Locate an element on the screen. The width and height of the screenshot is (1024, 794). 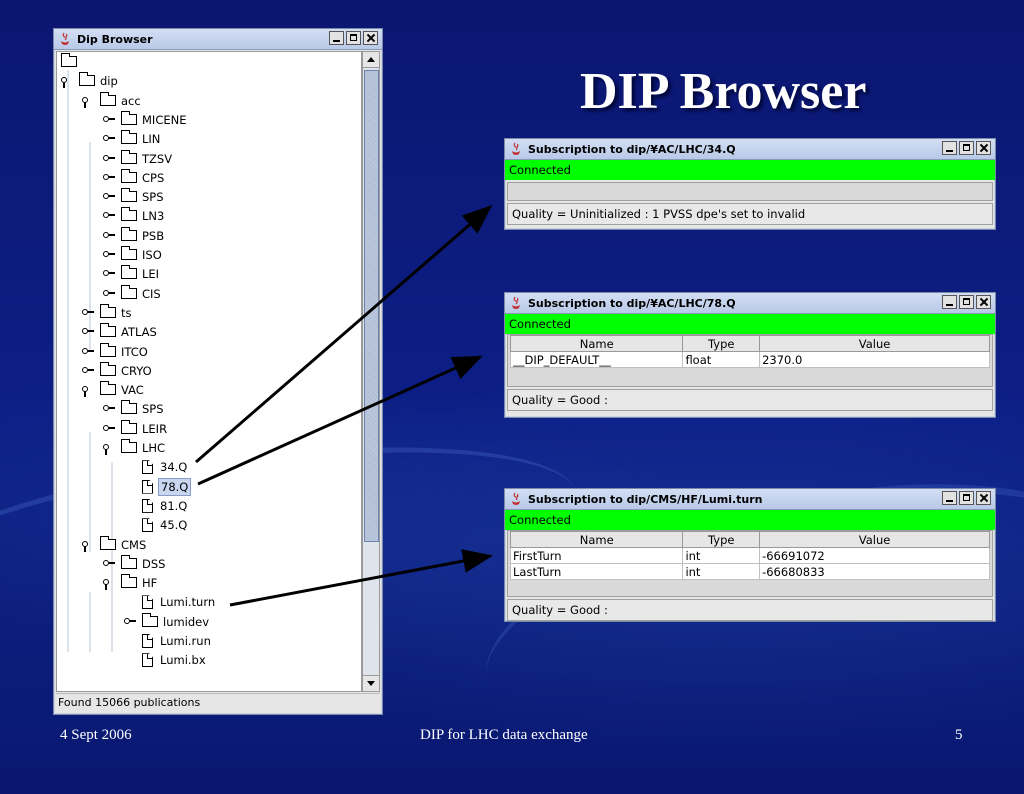
cell-name: __DIP_DEFAULT__ is located at coordinates (596, 359).